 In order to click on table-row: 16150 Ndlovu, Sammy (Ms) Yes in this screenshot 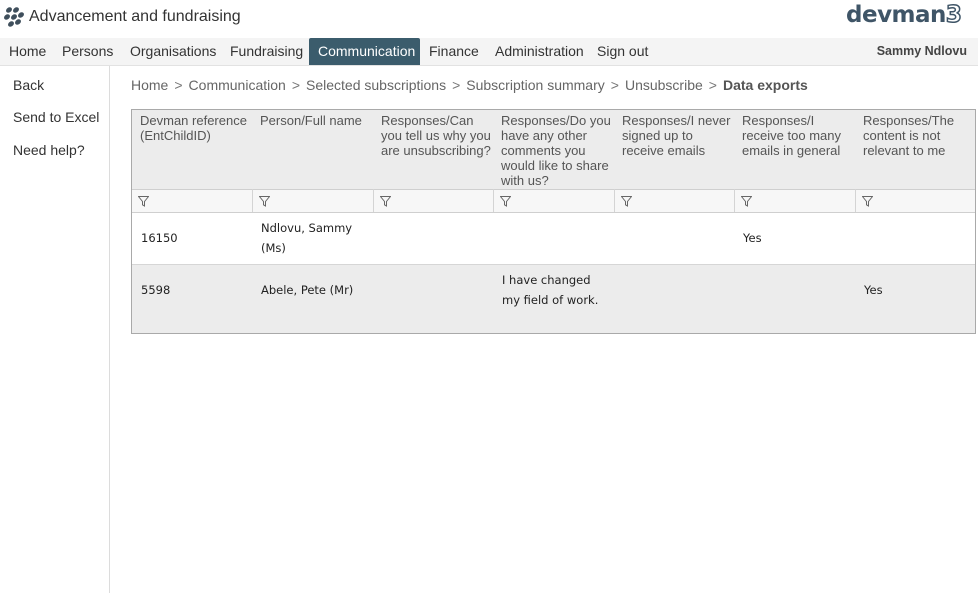, I will do `click(553, 238)`.